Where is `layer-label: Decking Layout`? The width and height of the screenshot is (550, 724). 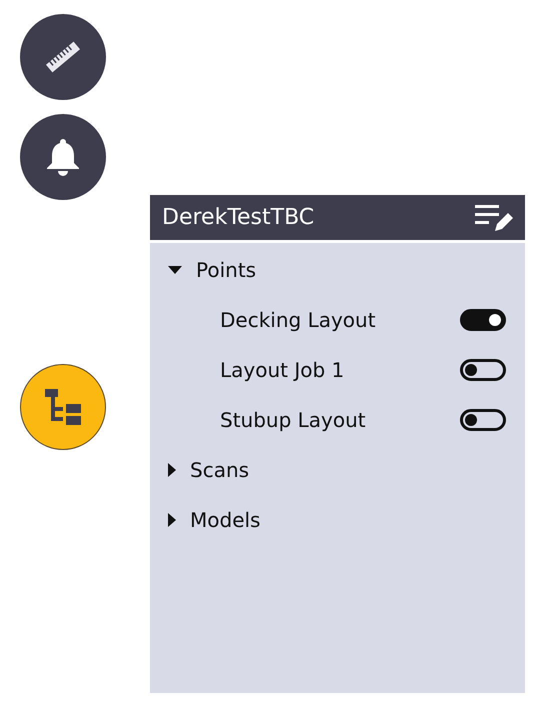
layer-label: Decking Layout is located at coordinates (298, 320).